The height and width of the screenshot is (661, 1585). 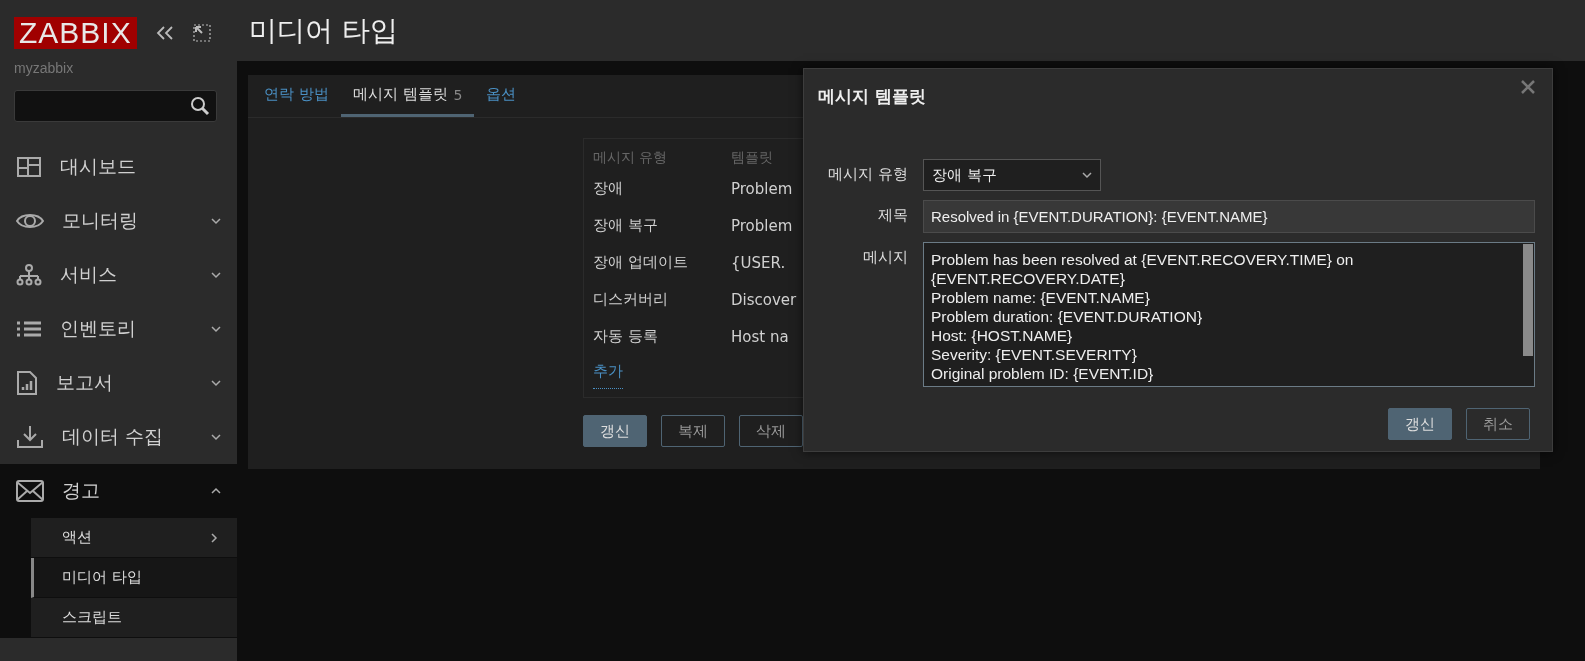 I want to click on table-cell-text: {USER., so click(x=759, y=263).